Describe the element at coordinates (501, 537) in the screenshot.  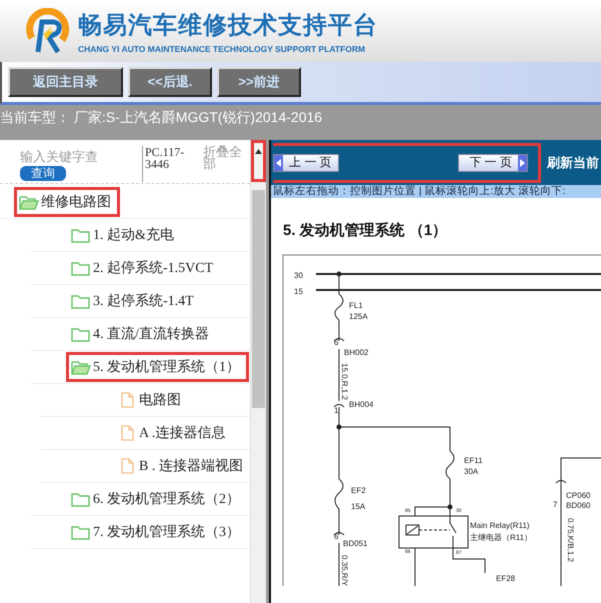
I see `diagram-label: 主继电器（R11）` at that location.